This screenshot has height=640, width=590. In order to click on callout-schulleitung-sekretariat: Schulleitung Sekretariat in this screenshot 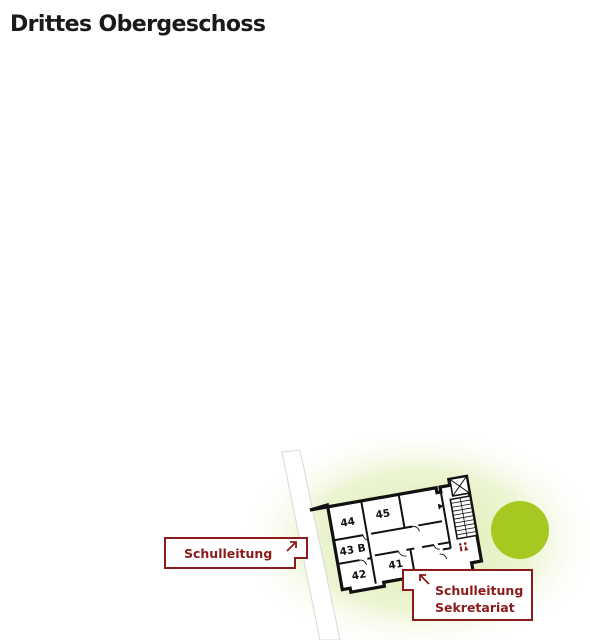, I will do `click(467, 595)`.